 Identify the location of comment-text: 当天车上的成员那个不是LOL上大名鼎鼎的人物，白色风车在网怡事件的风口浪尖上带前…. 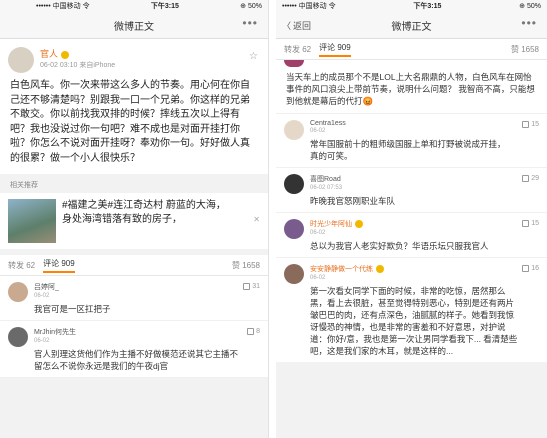
(411, 90).